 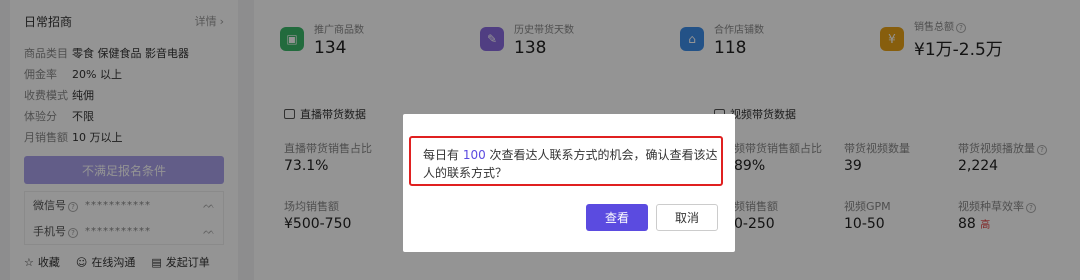 I want to click on cancel-button: 取消, so click(x=687, y=217).